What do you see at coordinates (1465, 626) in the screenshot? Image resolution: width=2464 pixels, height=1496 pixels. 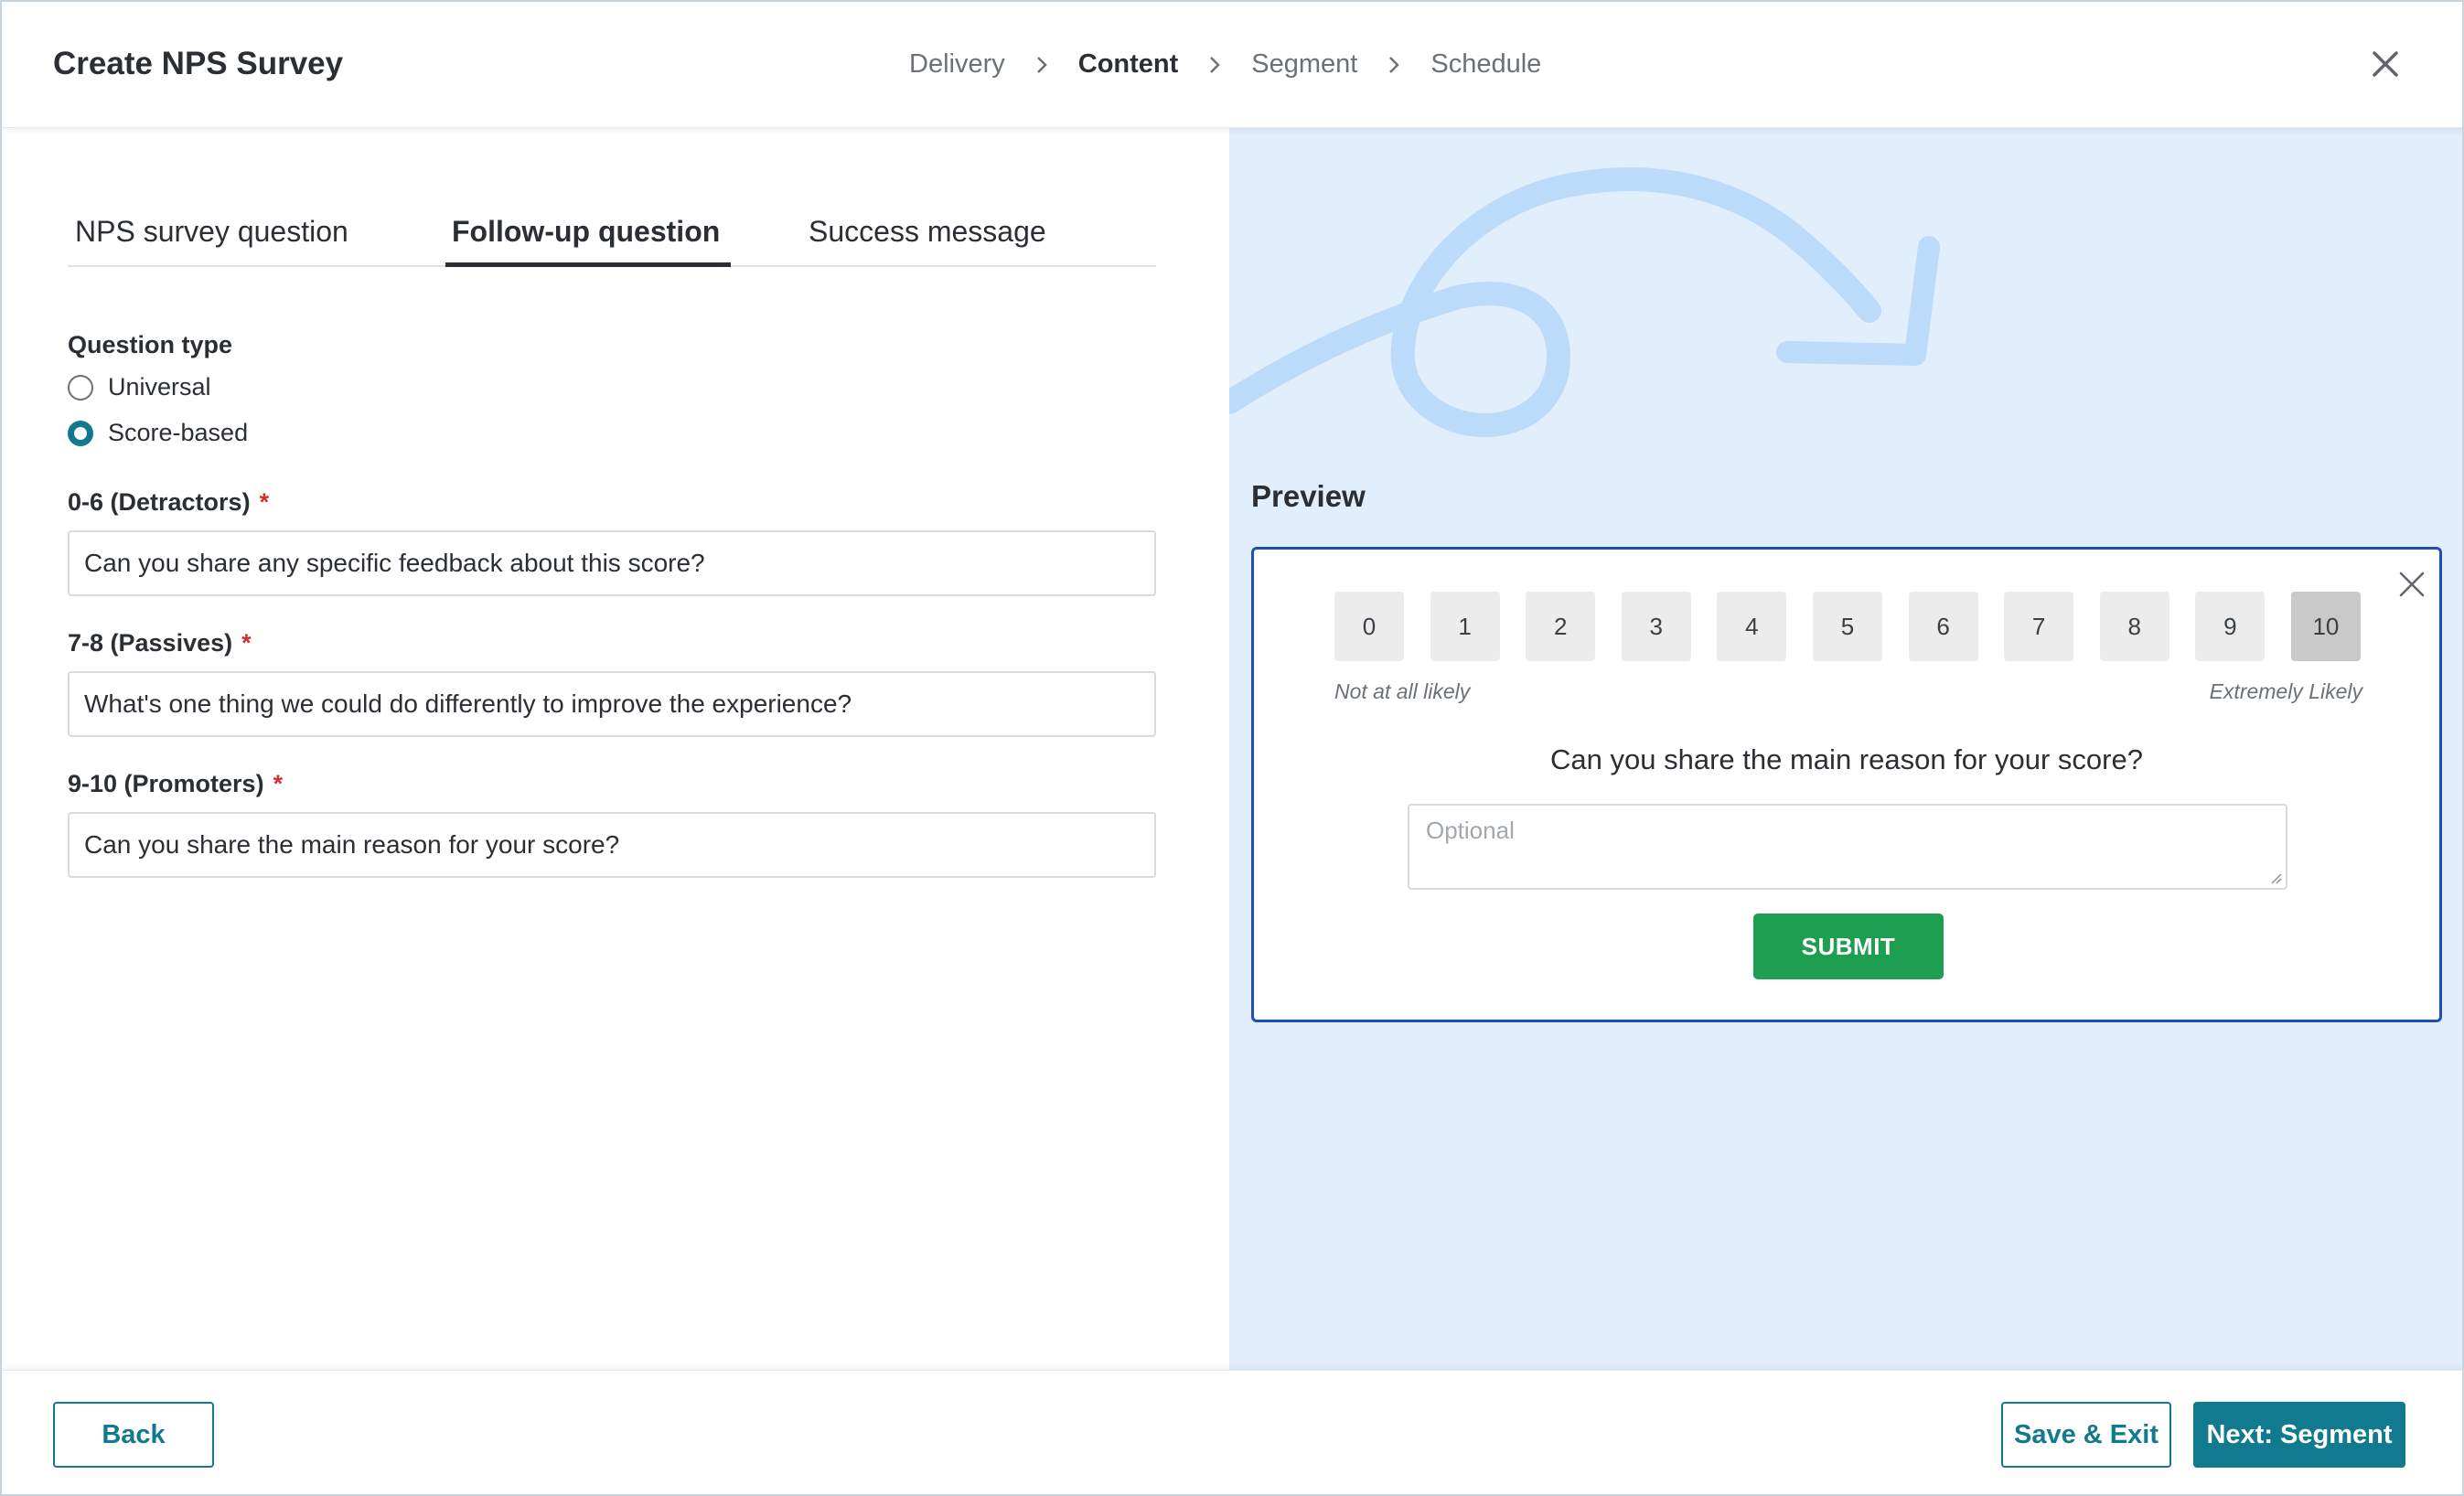 I see `score-button-1: 1` at bounding box center [1465, 626].